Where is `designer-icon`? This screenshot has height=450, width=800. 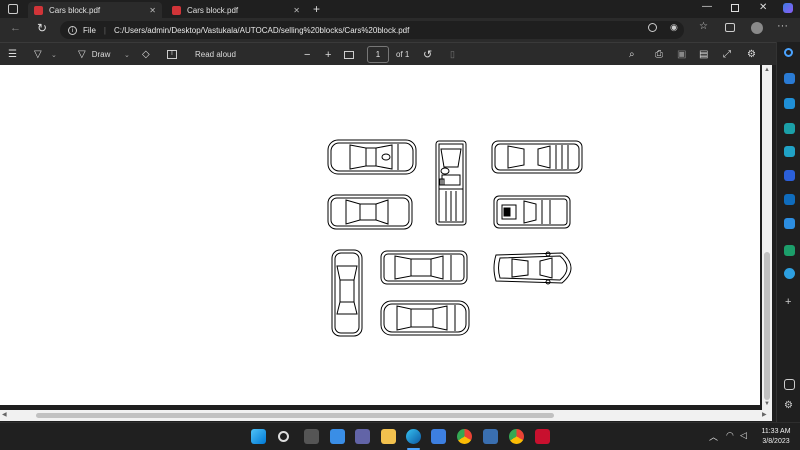 designer-icon is located at coordinates (789, 250).